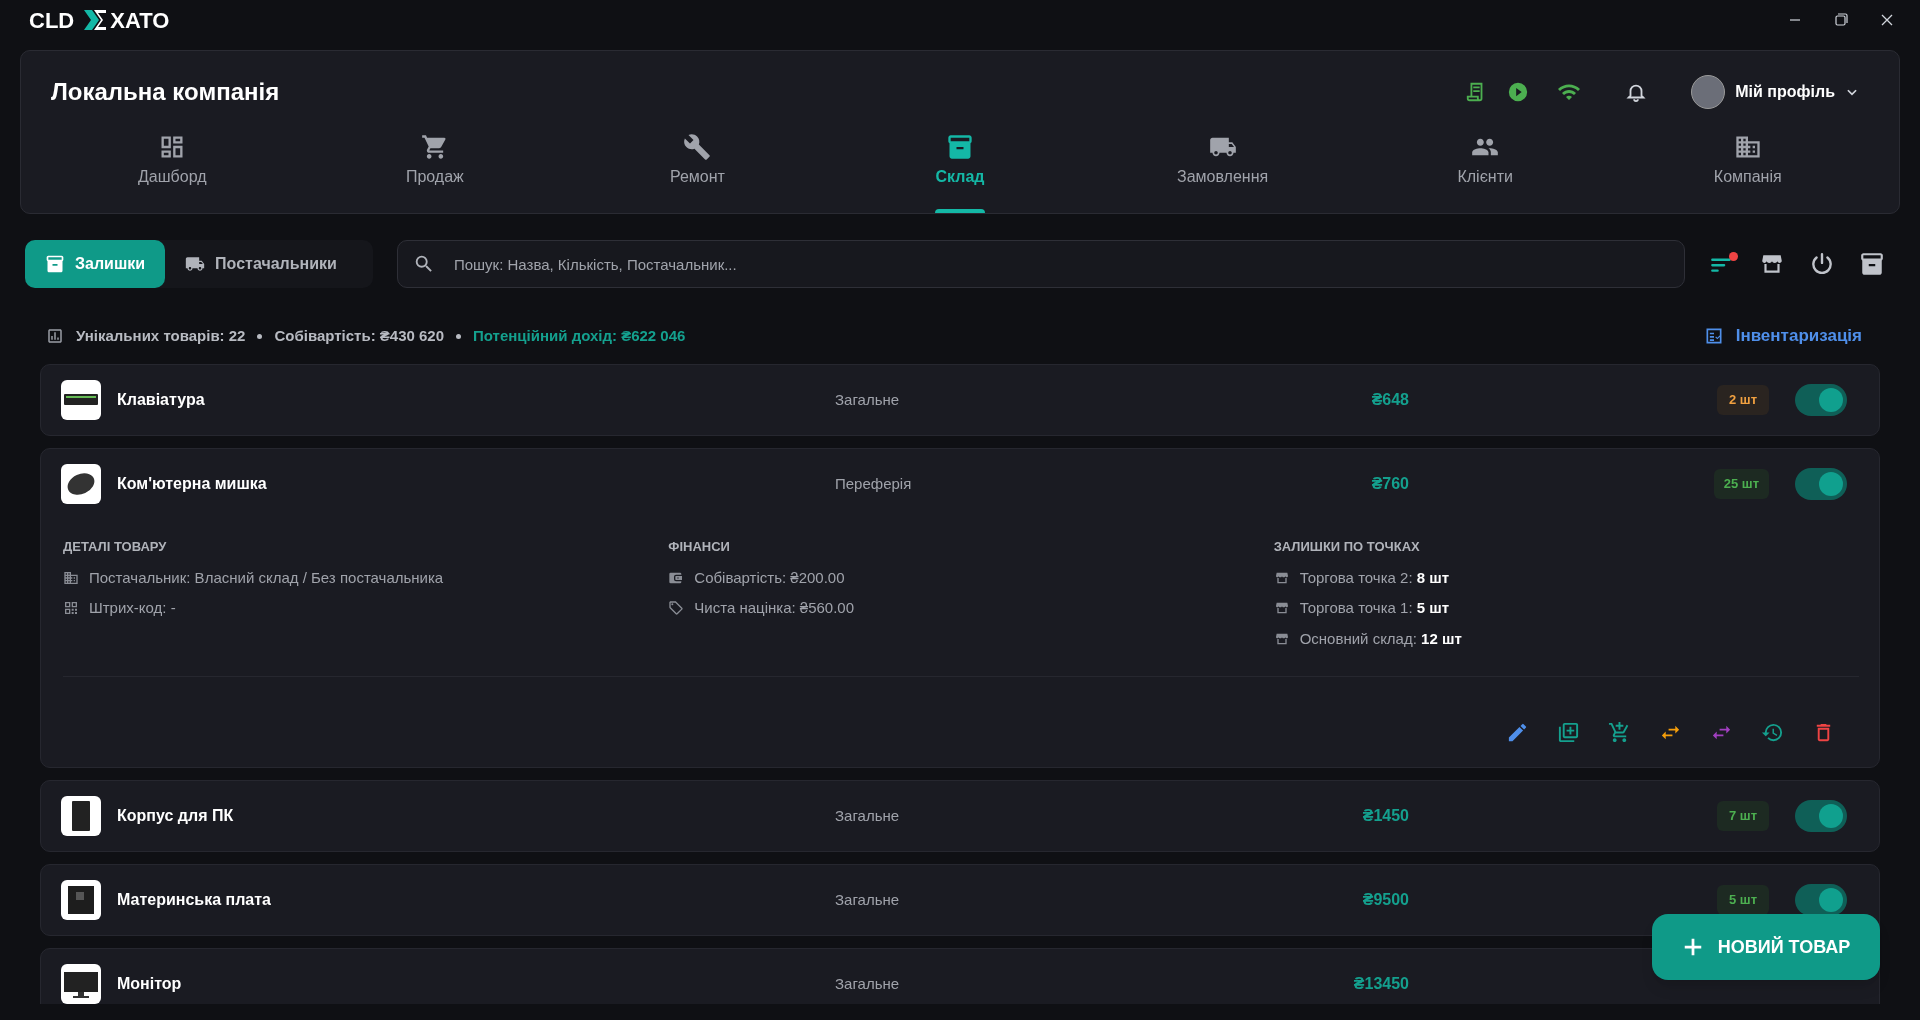  I want to click on detail-text: Основний склад: 12 шт, so click(1380, 638).